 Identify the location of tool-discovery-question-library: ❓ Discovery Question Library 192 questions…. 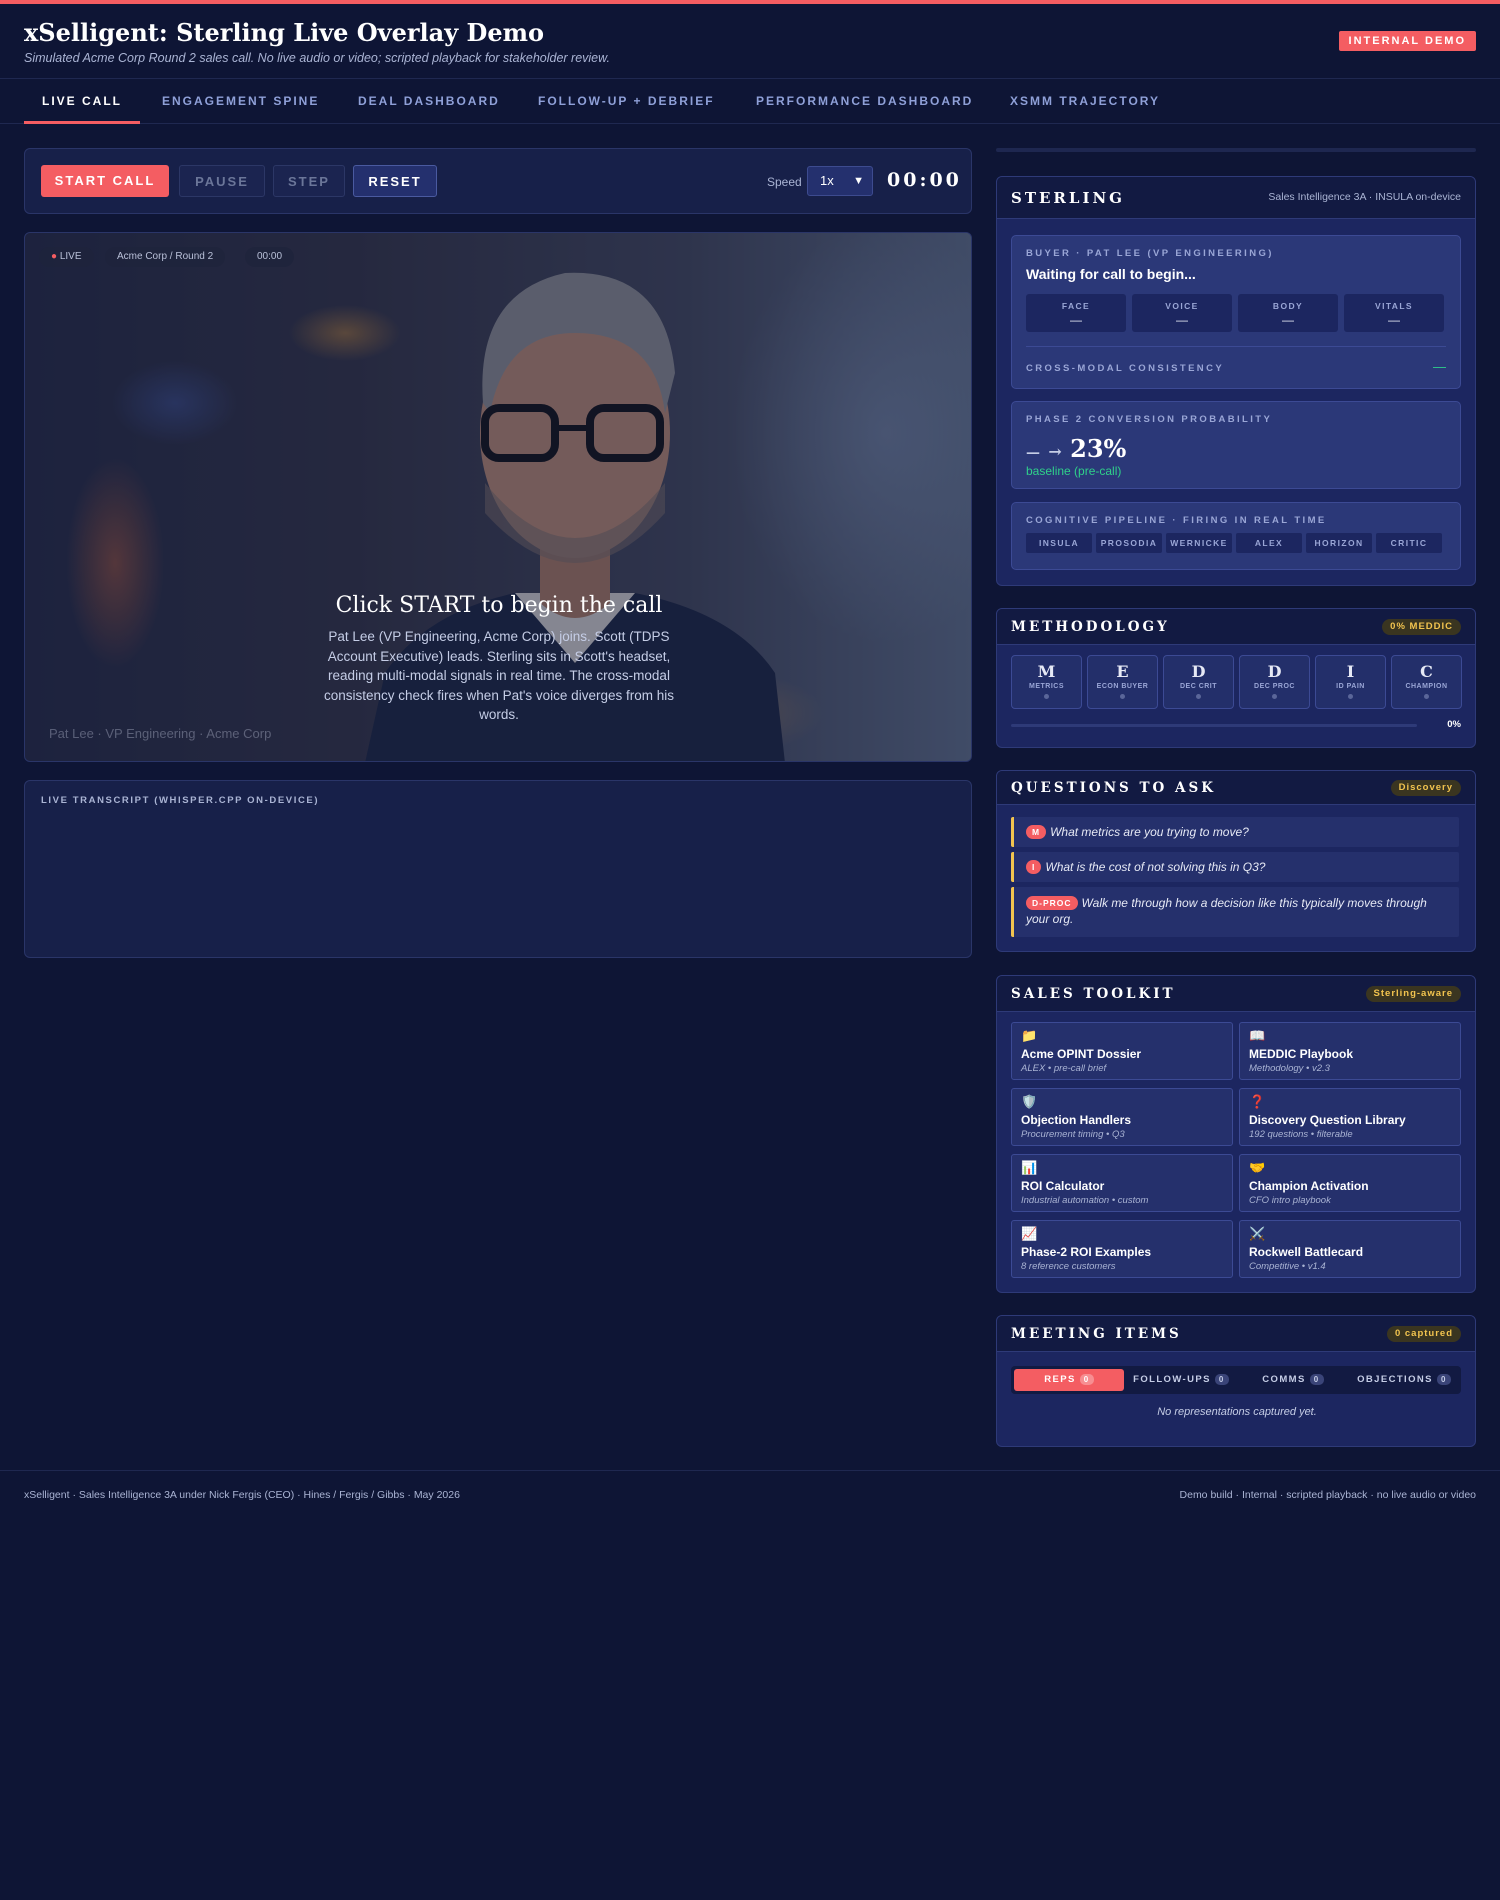
(1350, 1117).